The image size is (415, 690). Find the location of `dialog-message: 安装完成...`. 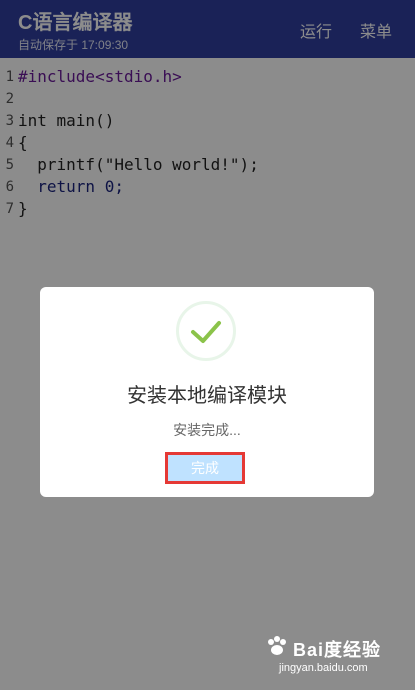

dialog-message: 安装完成... is located at coordinates (207, 430).